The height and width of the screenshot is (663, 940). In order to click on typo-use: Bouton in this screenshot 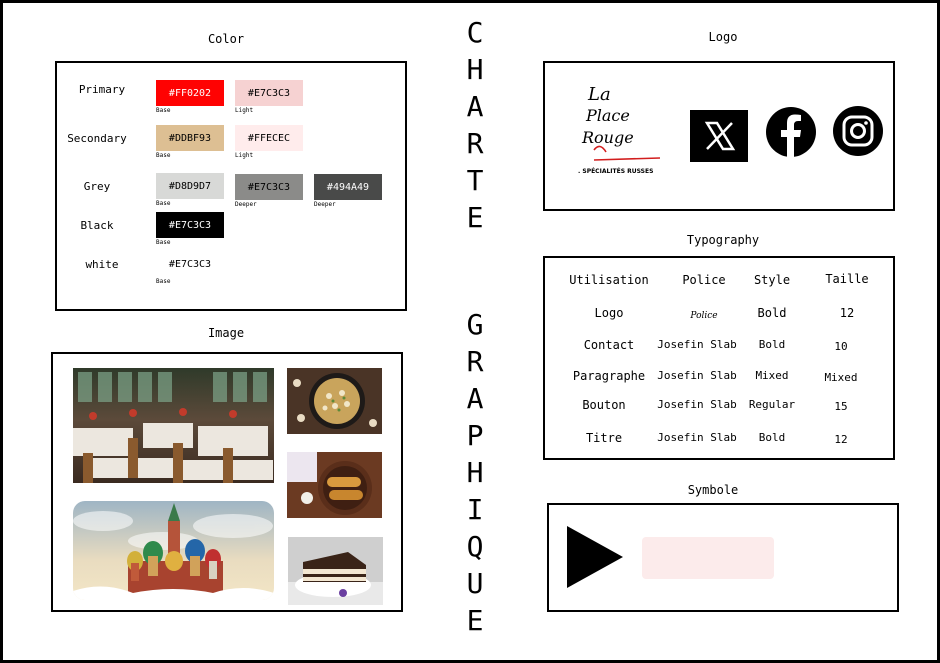, I will do `click(604, 405)`.